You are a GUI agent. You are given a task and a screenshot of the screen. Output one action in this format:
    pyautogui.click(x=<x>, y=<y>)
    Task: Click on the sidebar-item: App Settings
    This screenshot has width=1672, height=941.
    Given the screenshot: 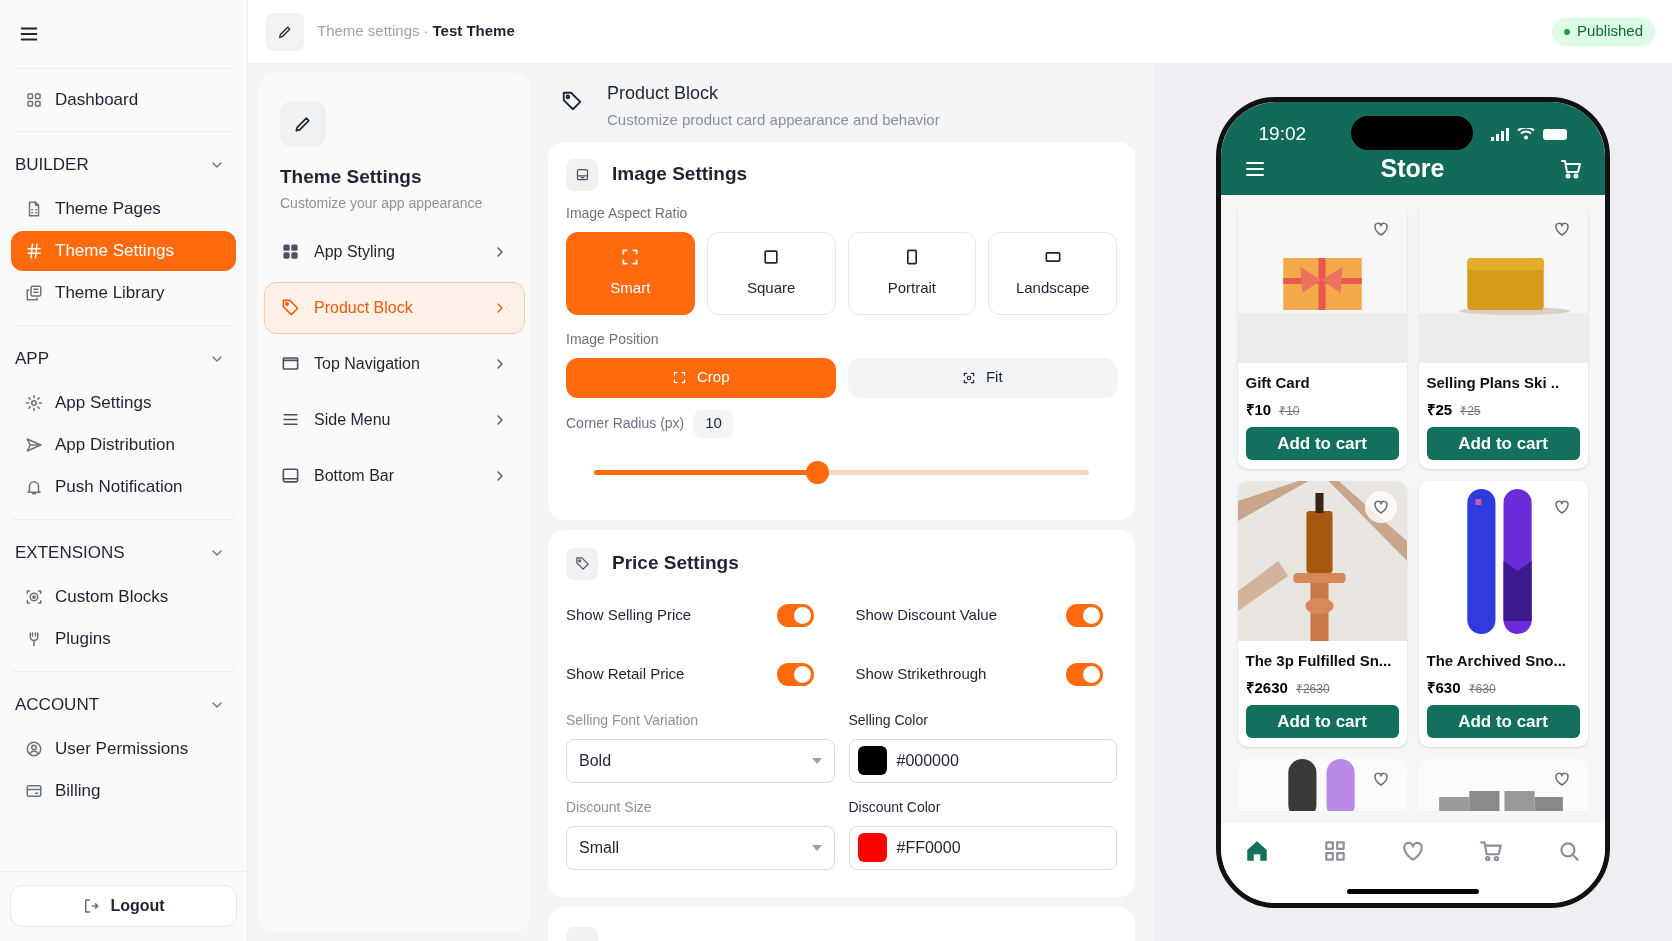 What is the action you would take?
    pyautogui.click(x=123, y=403)
    